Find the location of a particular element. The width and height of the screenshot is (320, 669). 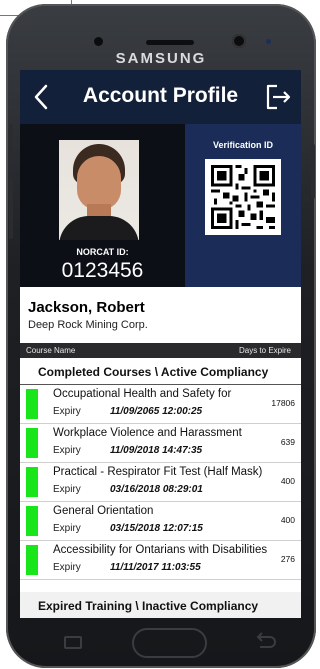

page-title: Account Profile is located at coordinates (160, 95).